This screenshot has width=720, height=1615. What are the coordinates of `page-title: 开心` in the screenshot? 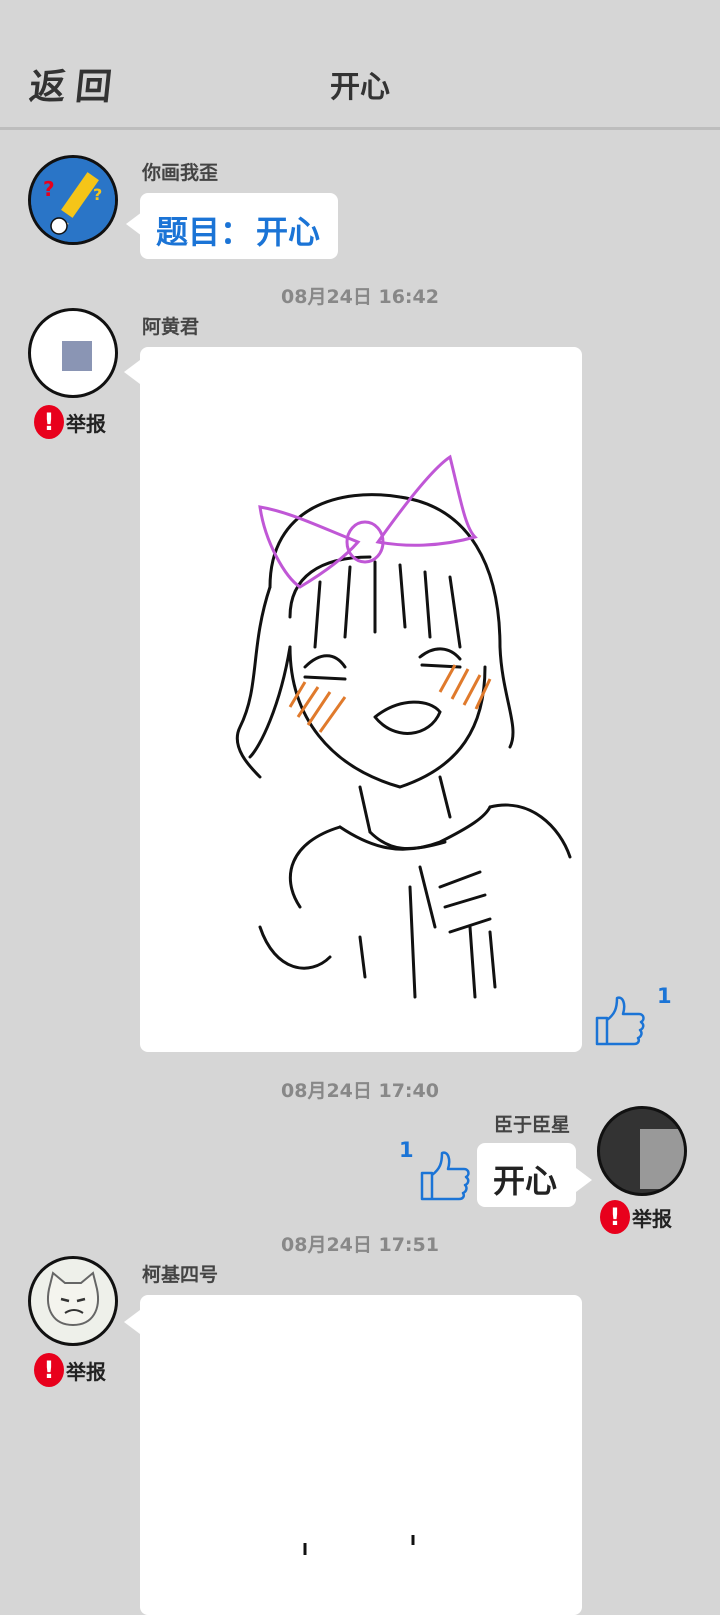 It's located at (360, 87).